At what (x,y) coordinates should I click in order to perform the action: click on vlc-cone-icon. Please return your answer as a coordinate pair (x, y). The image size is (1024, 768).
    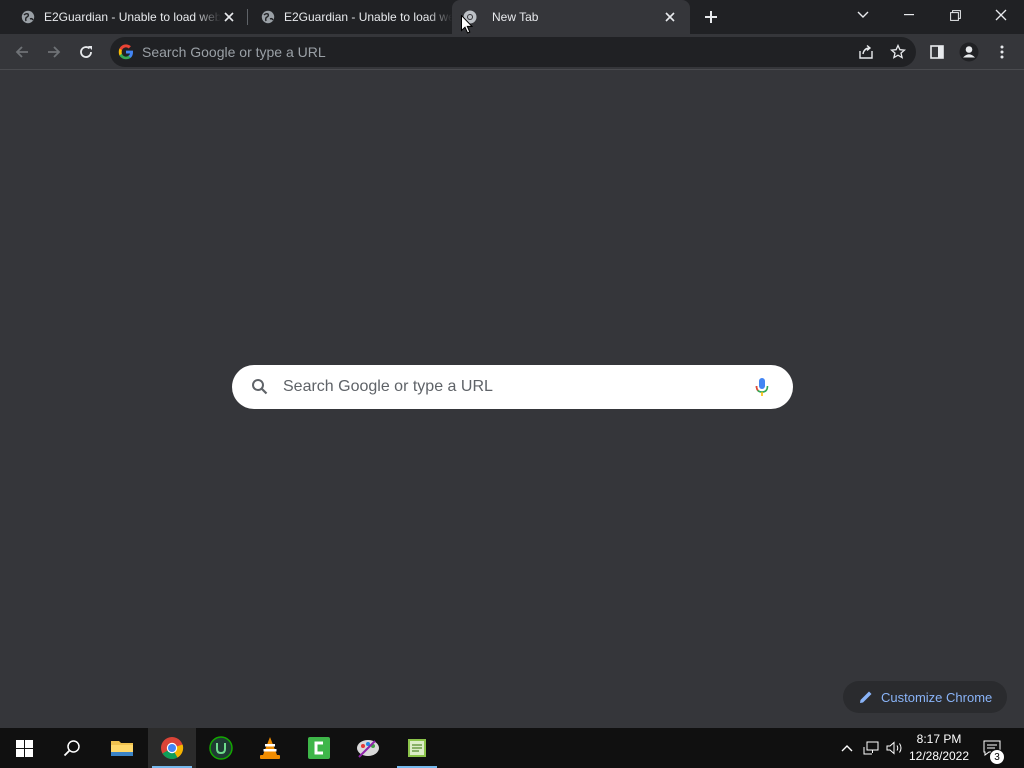
    Looking at the image, I should click on (270, 748).